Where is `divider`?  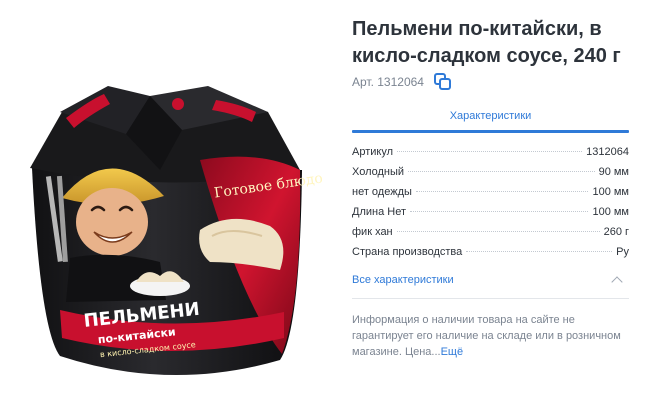
divider is located at coordinates (490, 298).